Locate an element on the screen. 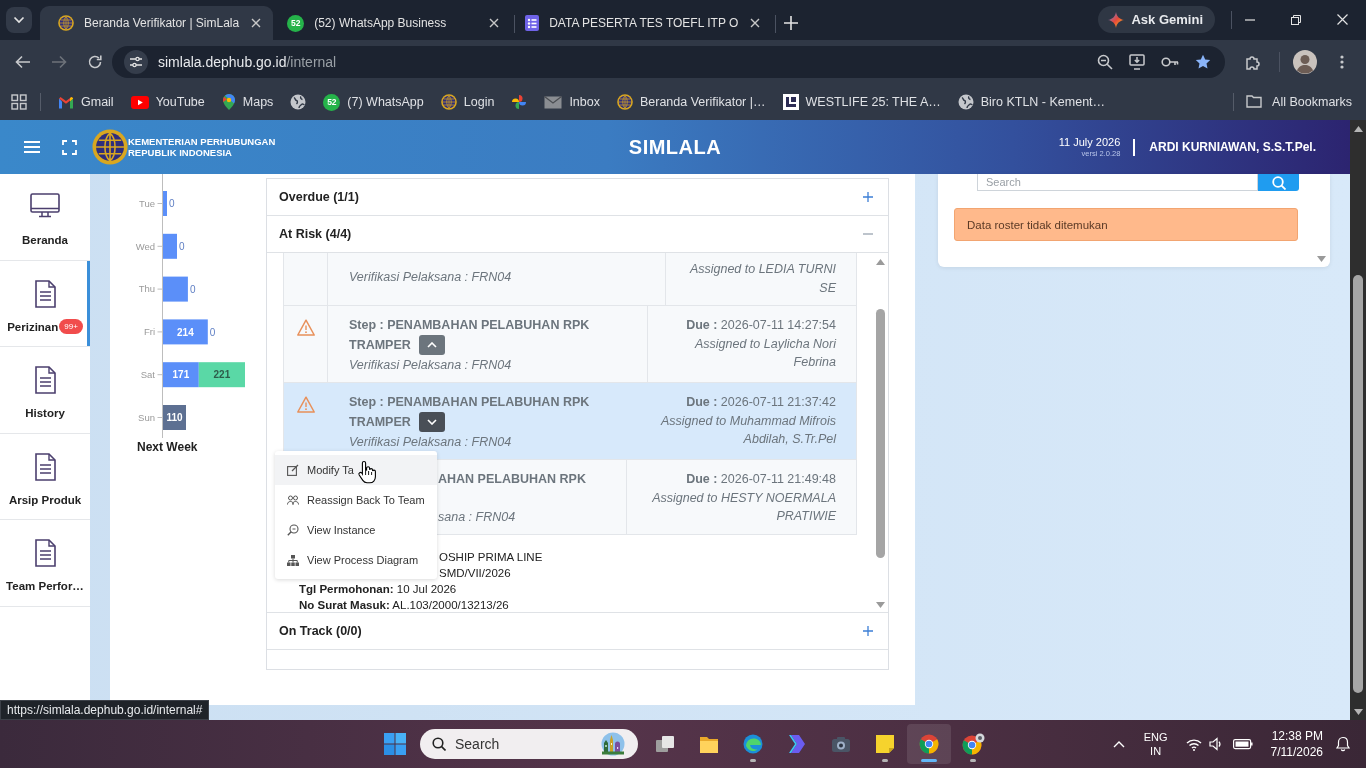  taskbar-app-button is located at coordinates (929, 744).